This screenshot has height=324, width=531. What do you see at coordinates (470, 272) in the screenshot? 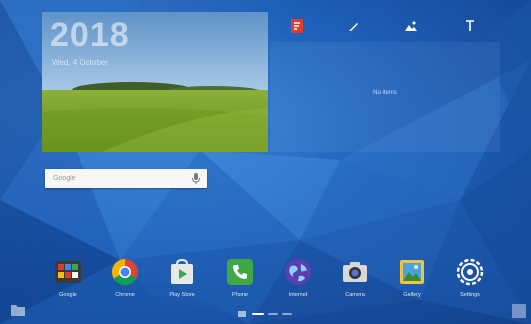
I see `settings-icon` at bounding box center [470, 272].